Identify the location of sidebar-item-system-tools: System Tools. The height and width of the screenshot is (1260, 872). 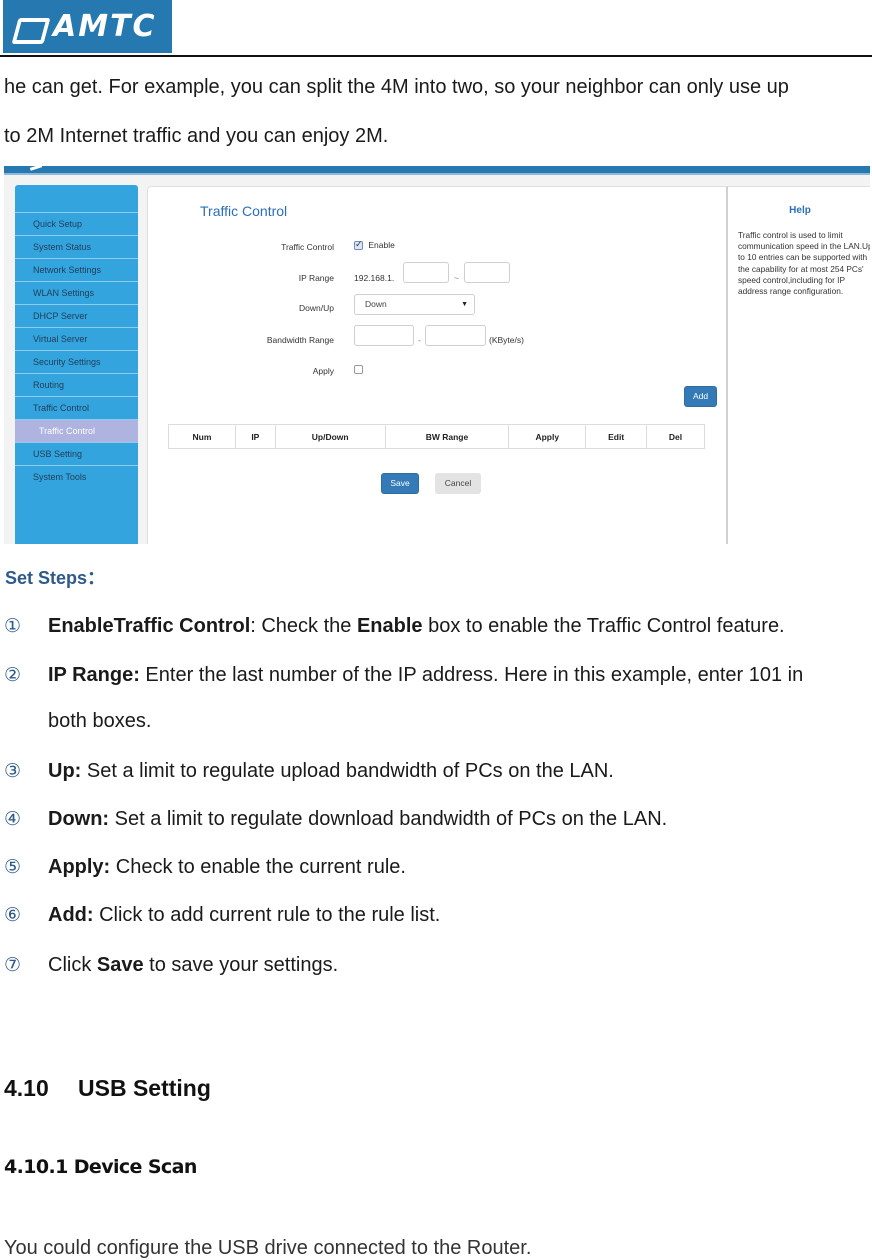
(76, 477).